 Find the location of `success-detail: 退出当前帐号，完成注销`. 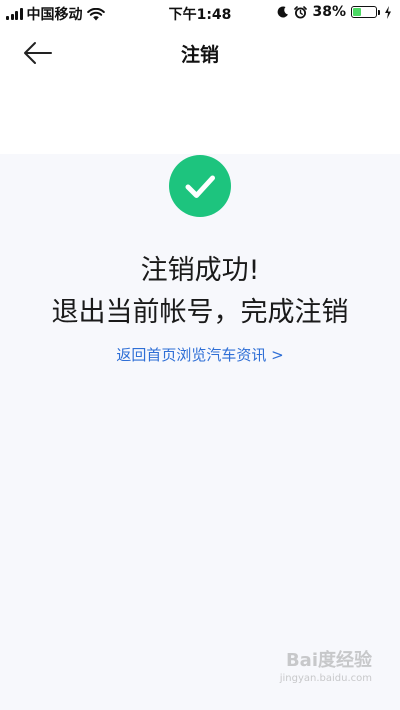

success-detail: 退出当前帐号，完成注销 is located at coordinates (200, 312).